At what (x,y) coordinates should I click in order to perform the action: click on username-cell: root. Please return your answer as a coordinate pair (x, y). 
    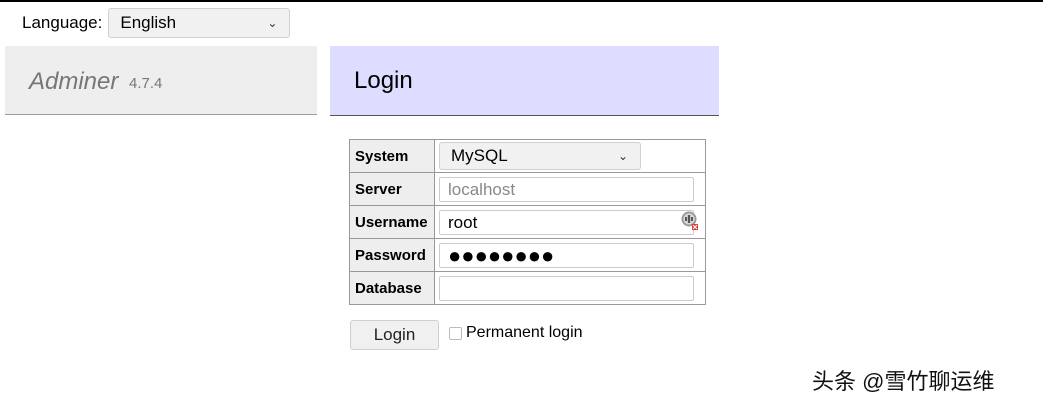
    Looking at the image, I should click on (570, 222).